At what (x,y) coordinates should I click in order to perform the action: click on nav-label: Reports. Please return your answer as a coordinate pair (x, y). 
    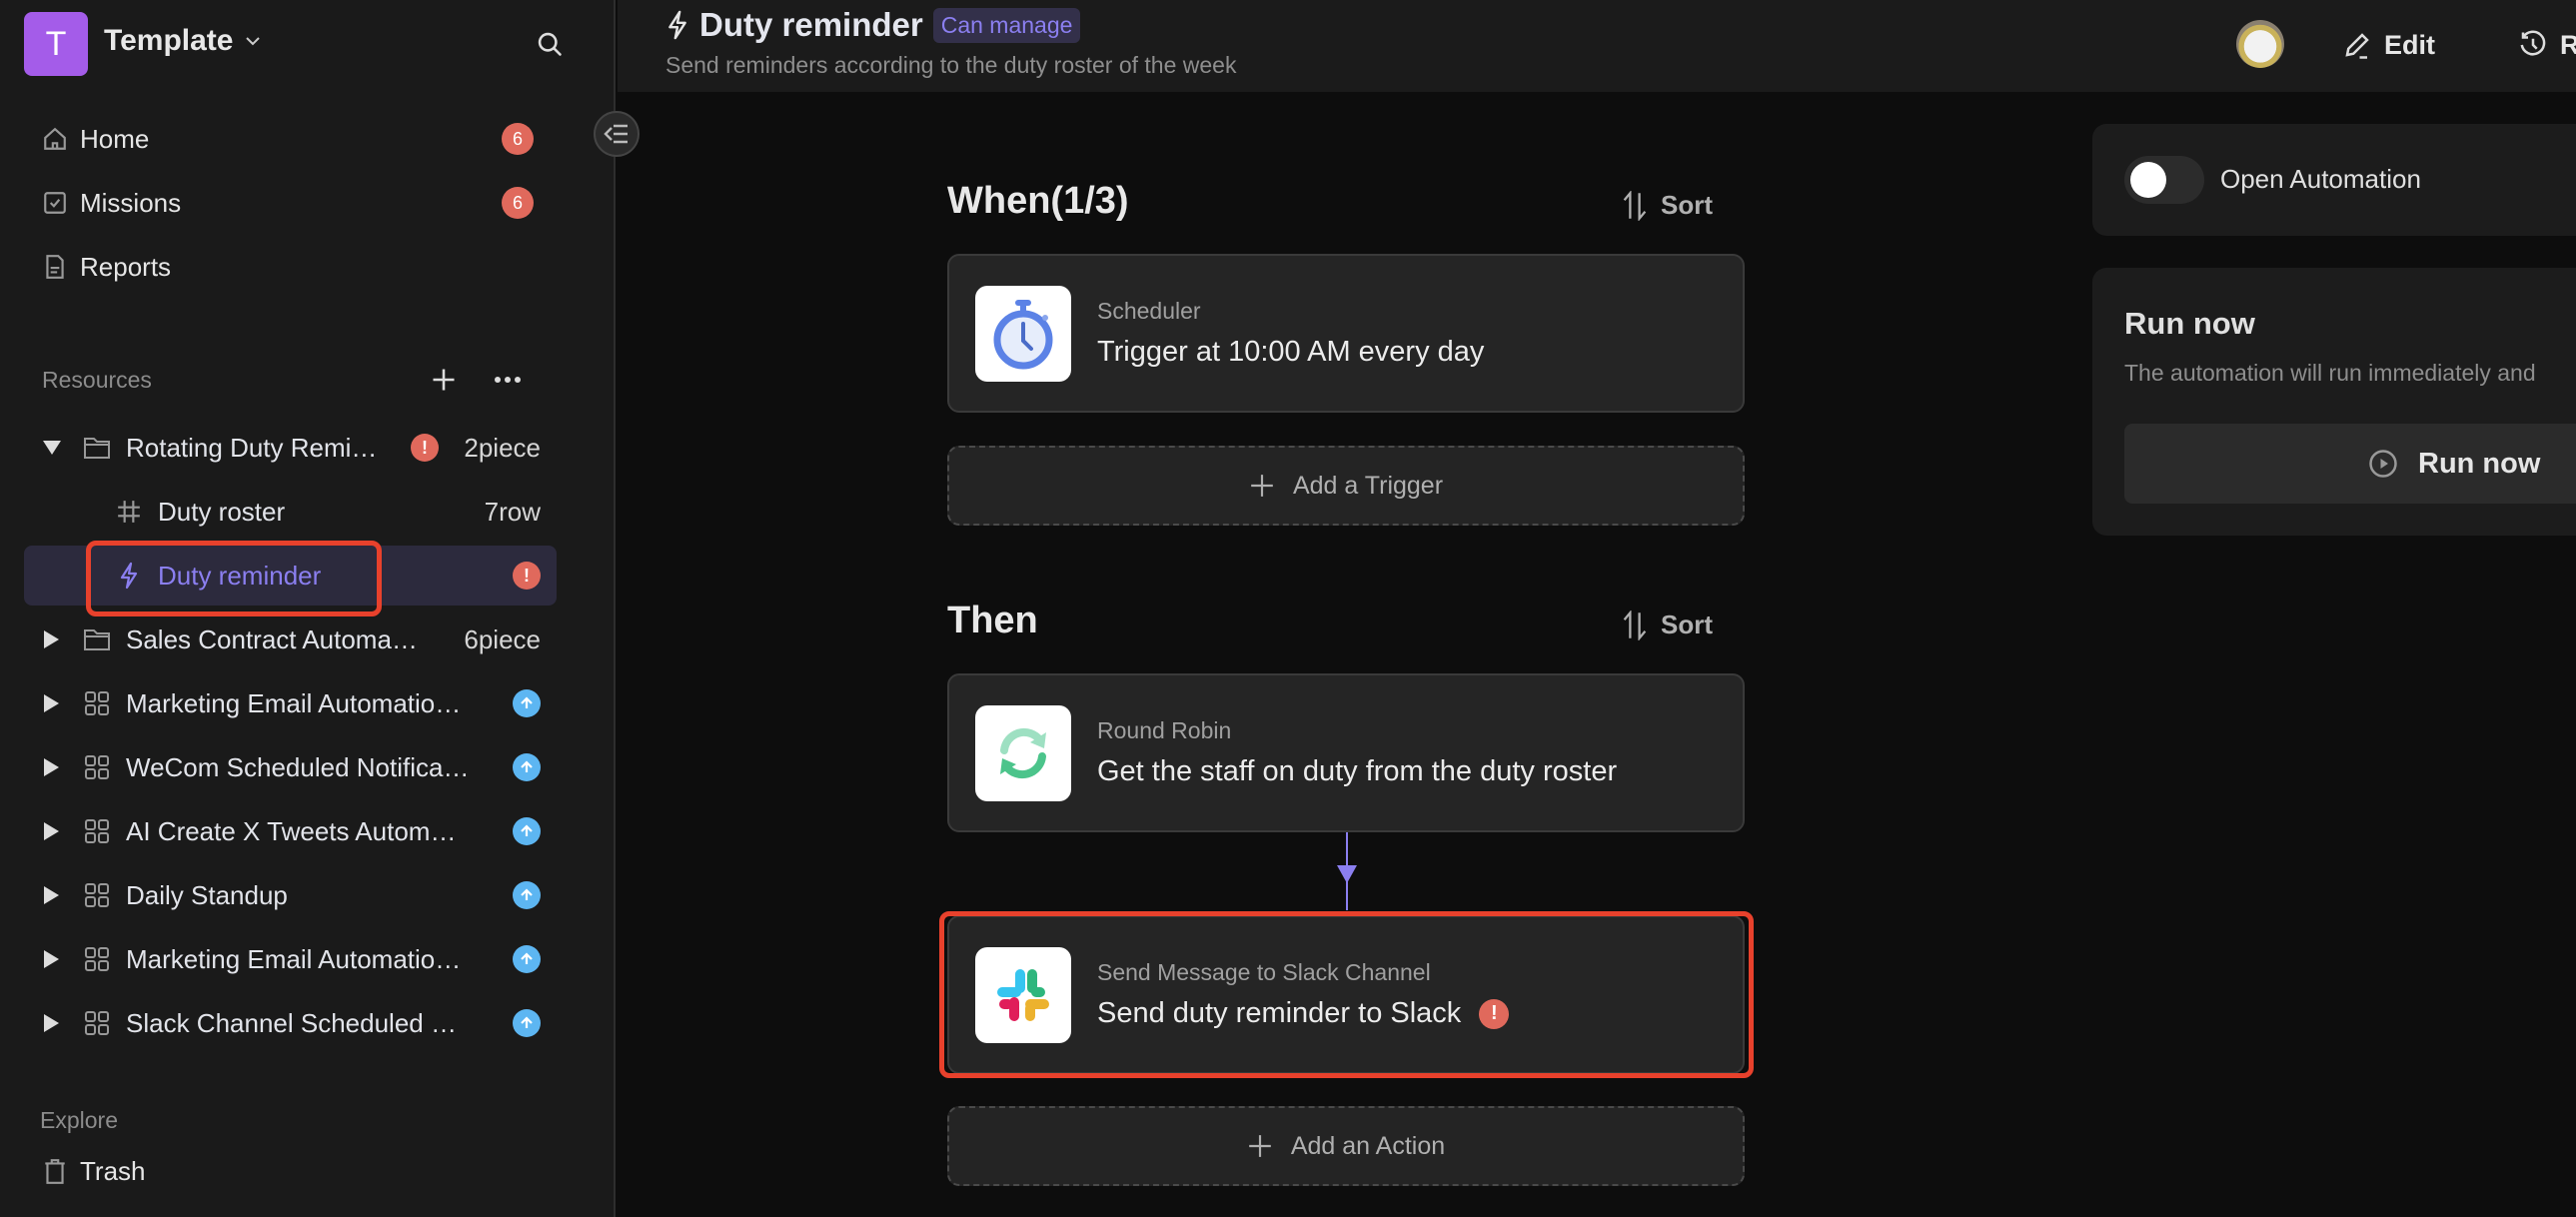
    Looking at the image, I should click on (126, 266).